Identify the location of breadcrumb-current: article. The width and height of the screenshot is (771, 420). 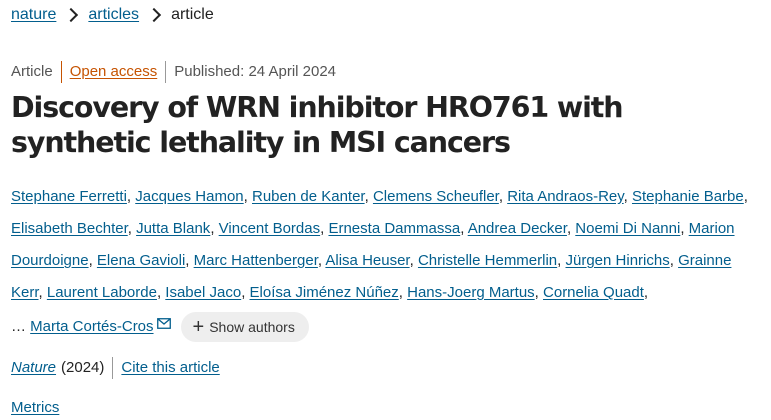
(192, 14).